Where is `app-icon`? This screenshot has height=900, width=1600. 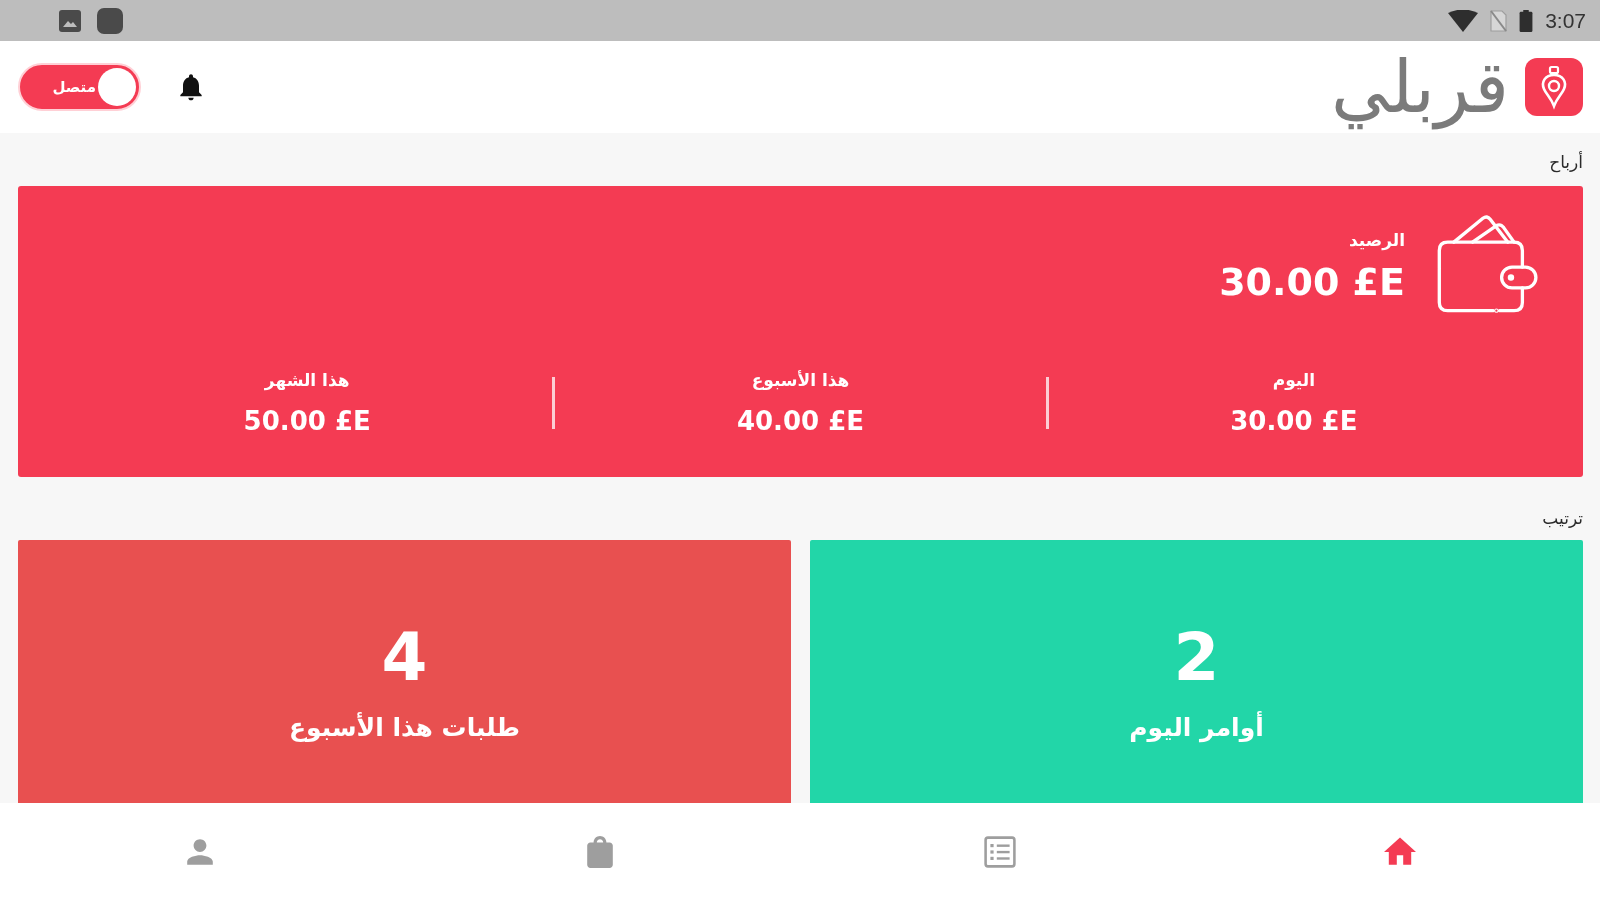
app-icon is located at coordinates (110, 20).